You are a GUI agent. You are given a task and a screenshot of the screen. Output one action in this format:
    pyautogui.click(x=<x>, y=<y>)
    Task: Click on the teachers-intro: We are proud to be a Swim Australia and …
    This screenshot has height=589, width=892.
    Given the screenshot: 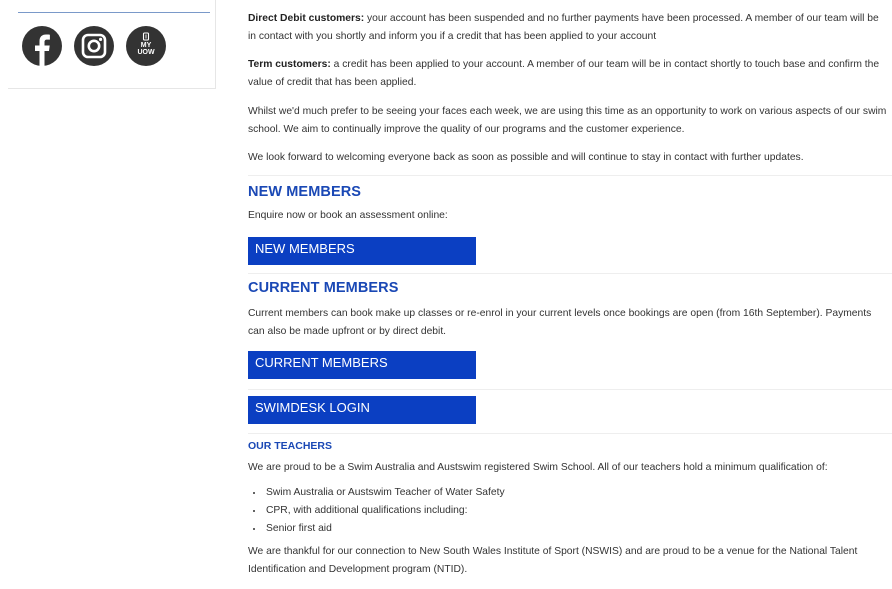 What is the action you would take?
    pyautogui.click(x=538, y=467)
    